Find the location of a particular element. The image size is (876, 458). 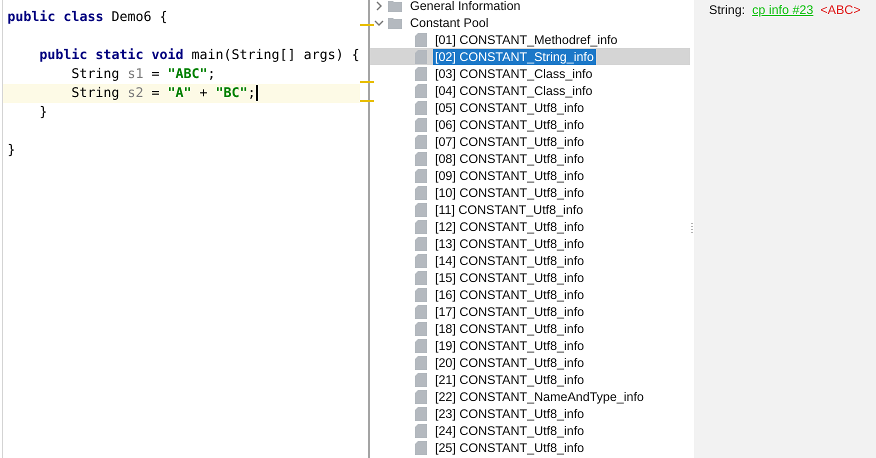

tree-item: [22] CONSTANT_NameAndType_info is located at coordinates (539, 396).